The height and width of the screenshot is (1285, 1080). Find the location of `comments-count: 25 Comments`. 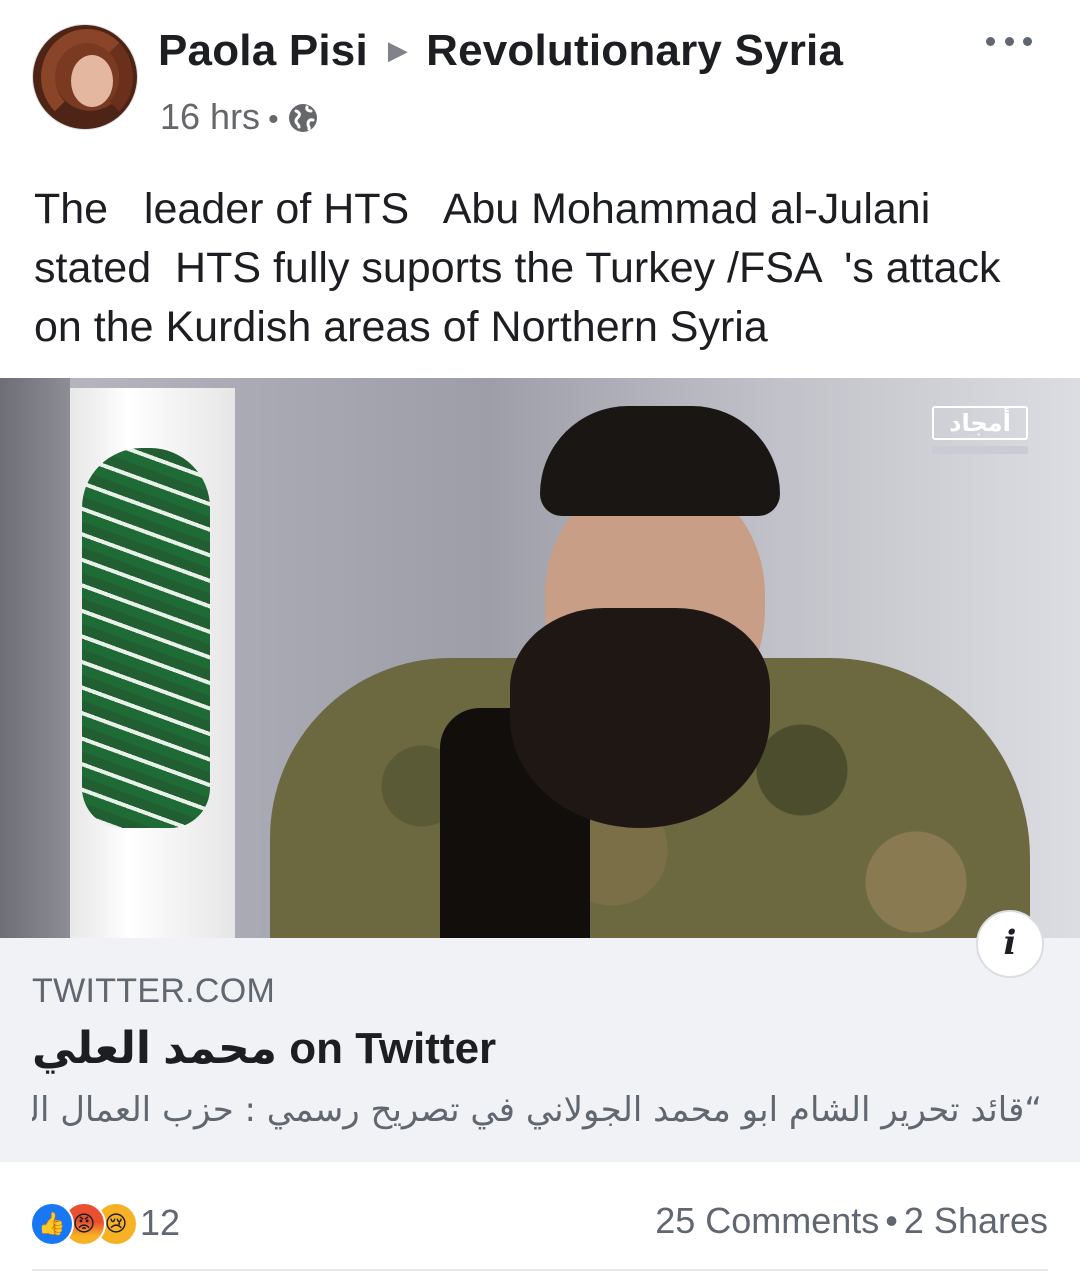

comments-count: 25 Comments is located at coordinates (767, 1220).